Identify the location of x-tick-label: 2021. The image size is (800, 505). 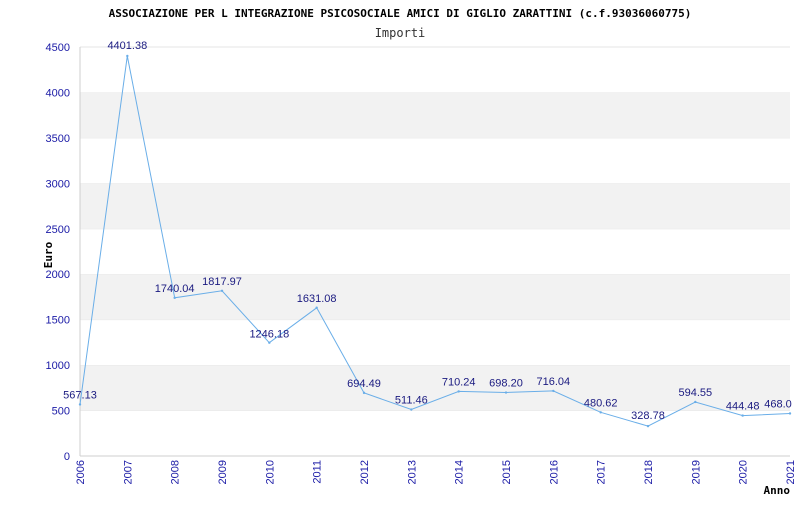
(791, 472).